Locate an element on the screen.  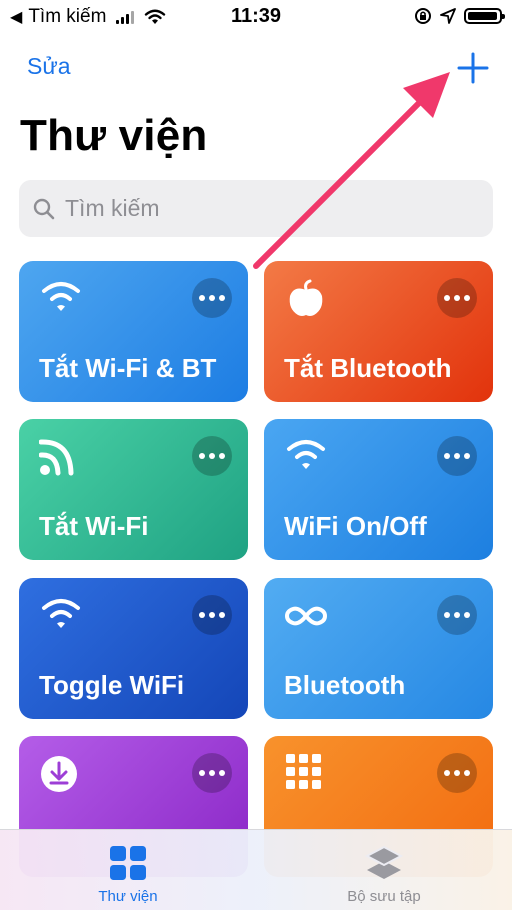
apple-icon is located at coordinates (306, 297).